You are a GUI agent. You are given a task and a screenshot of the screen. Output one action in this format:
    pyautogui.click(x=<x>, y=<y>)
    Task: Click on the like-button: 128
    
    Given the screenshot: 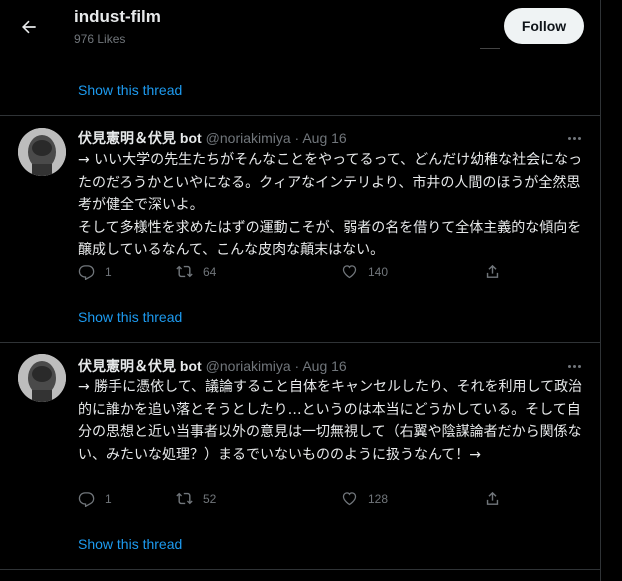 What is the action you would take?
    pyautogui.click(x=364, y=498)
    